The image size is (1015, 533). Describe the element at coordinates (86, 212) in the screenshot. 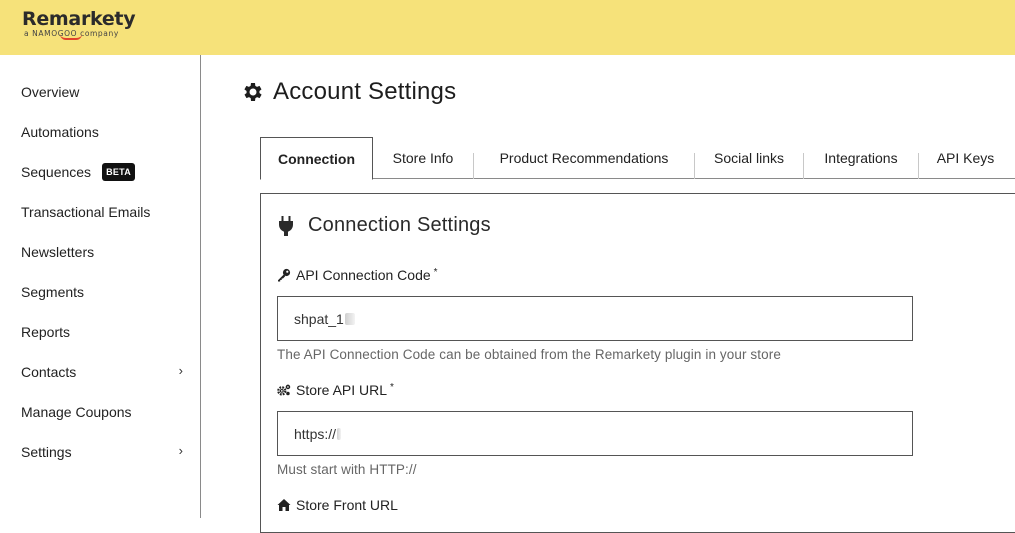

I see `sidebar-item-label: Transactional Emails` at that location.